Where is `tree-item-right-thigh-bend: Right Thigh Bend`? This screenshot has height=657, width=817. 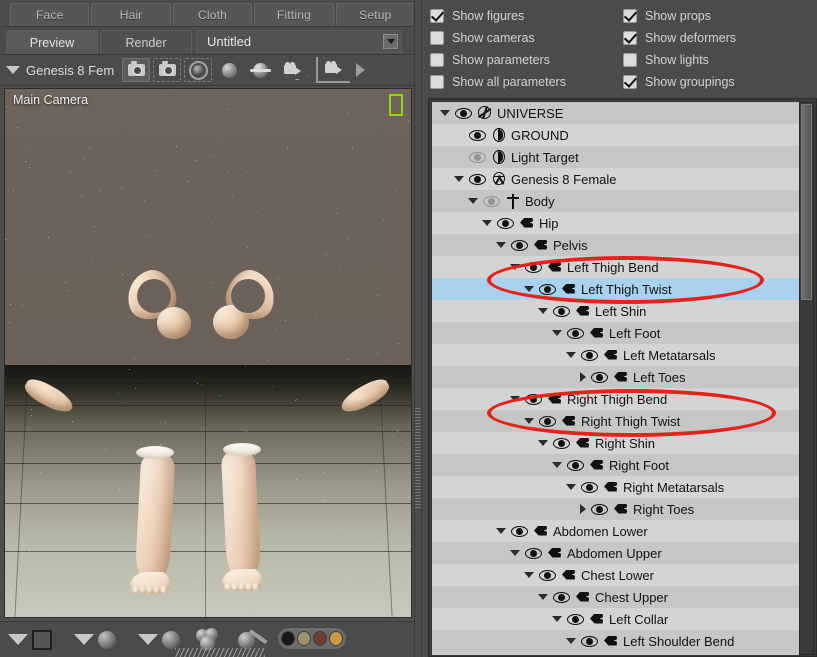 tree-item-right-thigh-bend: Right Thigh Bend is located at coordinates (615, 399).